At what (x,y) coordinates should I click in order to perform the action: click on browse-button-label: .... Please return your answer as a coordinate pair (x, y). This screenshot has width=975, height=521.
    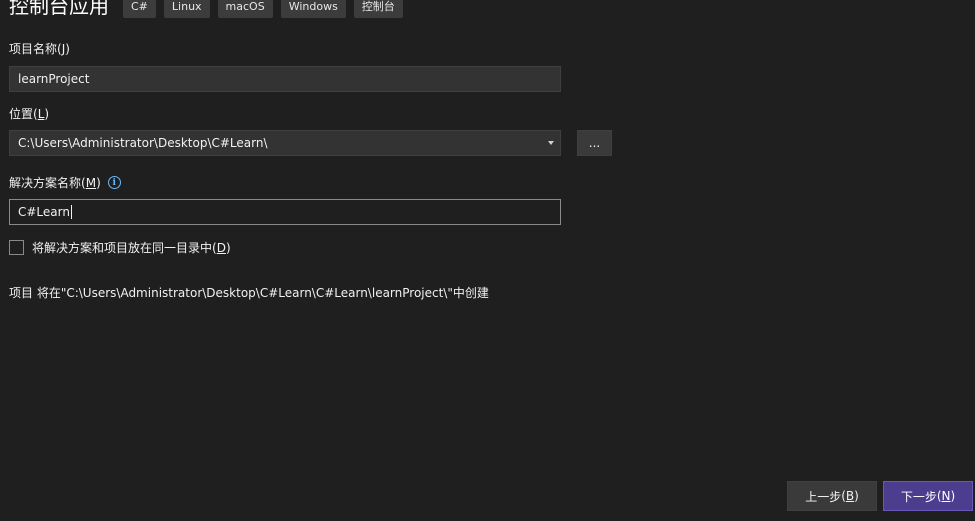
    Looking at the image, I should click on (594, 143).